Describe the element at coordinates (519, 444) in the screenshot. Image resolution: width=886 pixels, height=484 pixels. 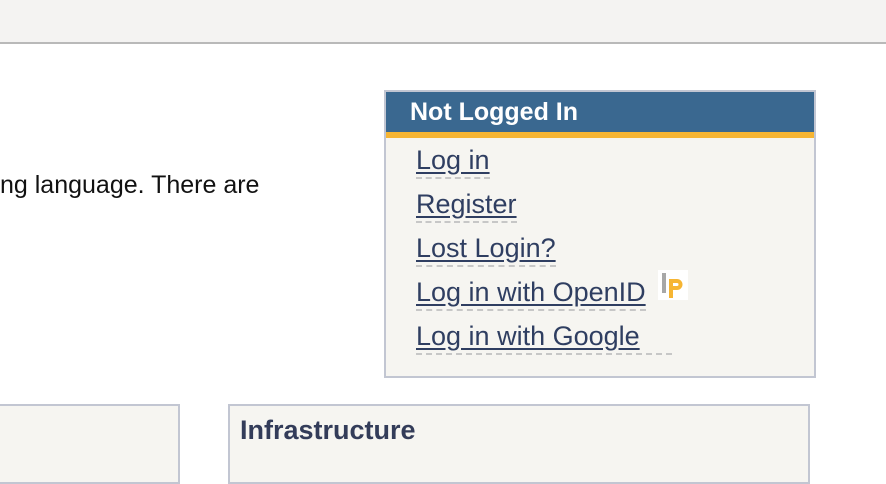
I see `infrastructure-panel: Infrastructure` at that location.